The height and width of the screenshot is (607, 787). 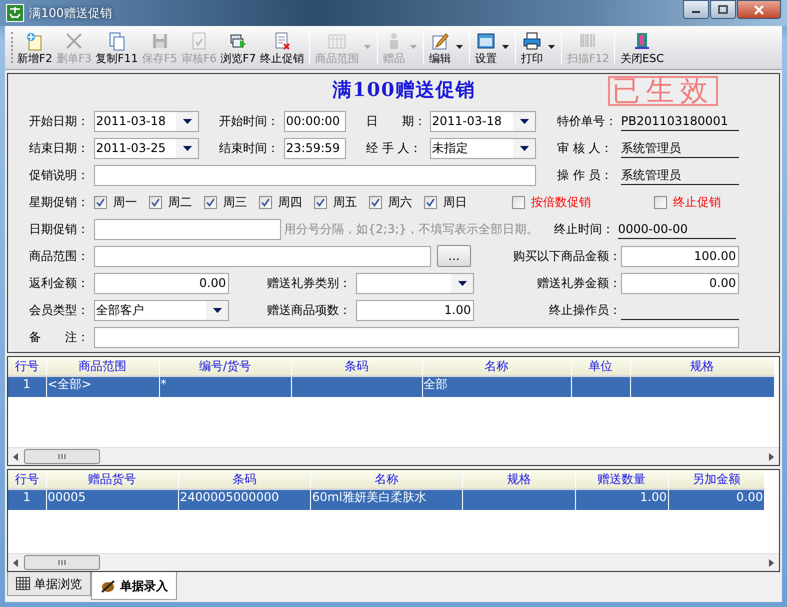 I want to click on x-icon, so click(x=74, y=40).